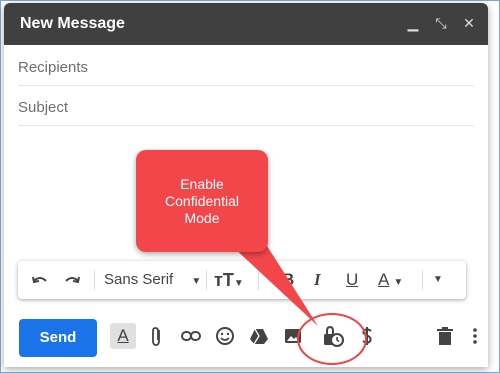  Describe the element at coordinates (332, 339) in the screenshot. I see `highlight-circle` at that location.